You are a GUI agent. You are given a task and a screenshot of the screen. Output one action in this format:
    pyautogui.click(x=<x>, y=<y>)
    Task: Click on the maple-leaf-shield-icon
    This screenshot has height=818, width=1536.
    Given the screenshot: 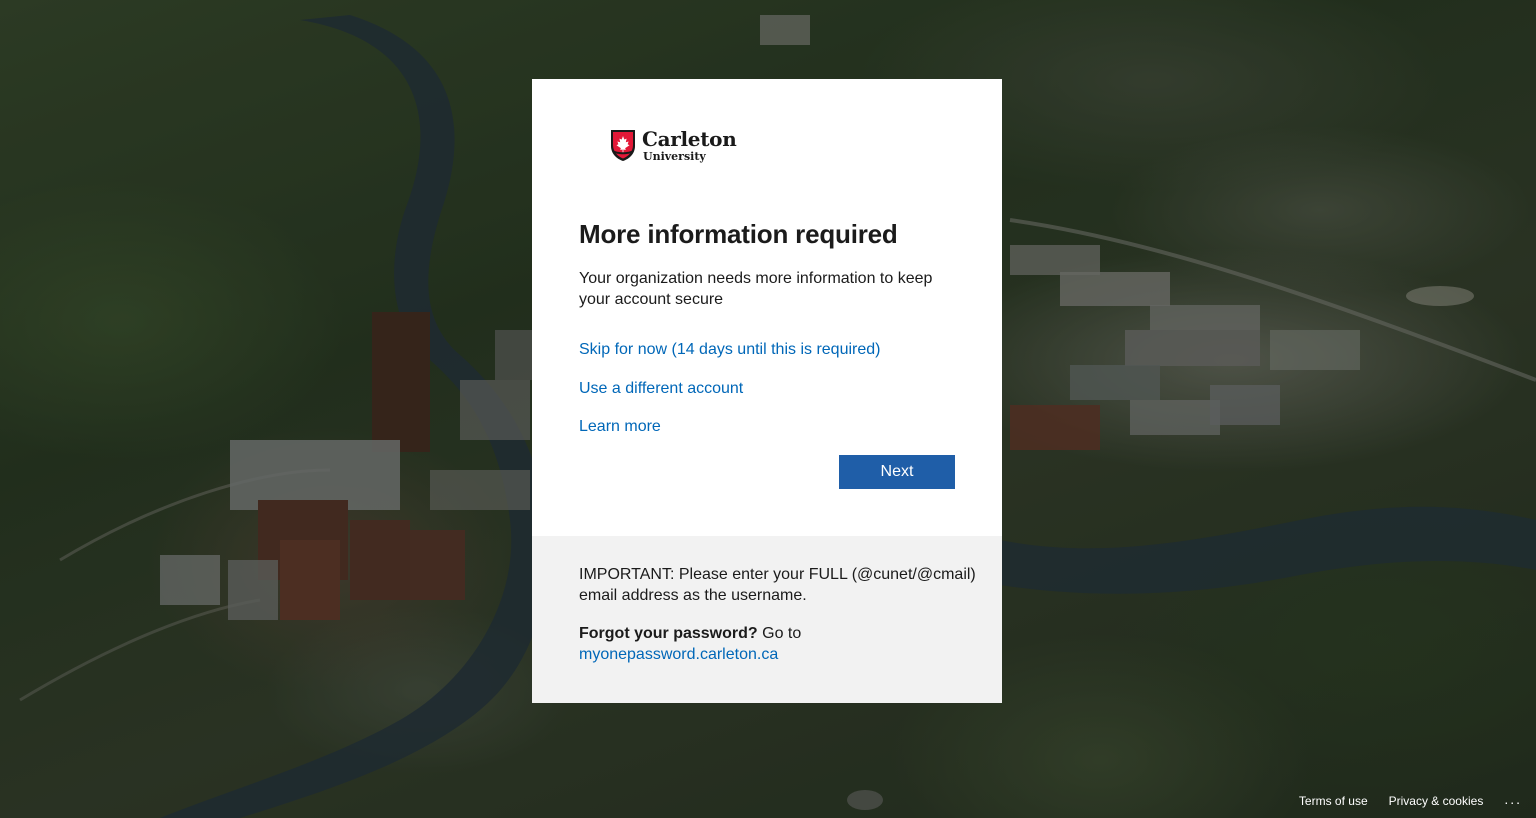 What is the action you would take?
    pyautogui.click(x=623, y=145)
    